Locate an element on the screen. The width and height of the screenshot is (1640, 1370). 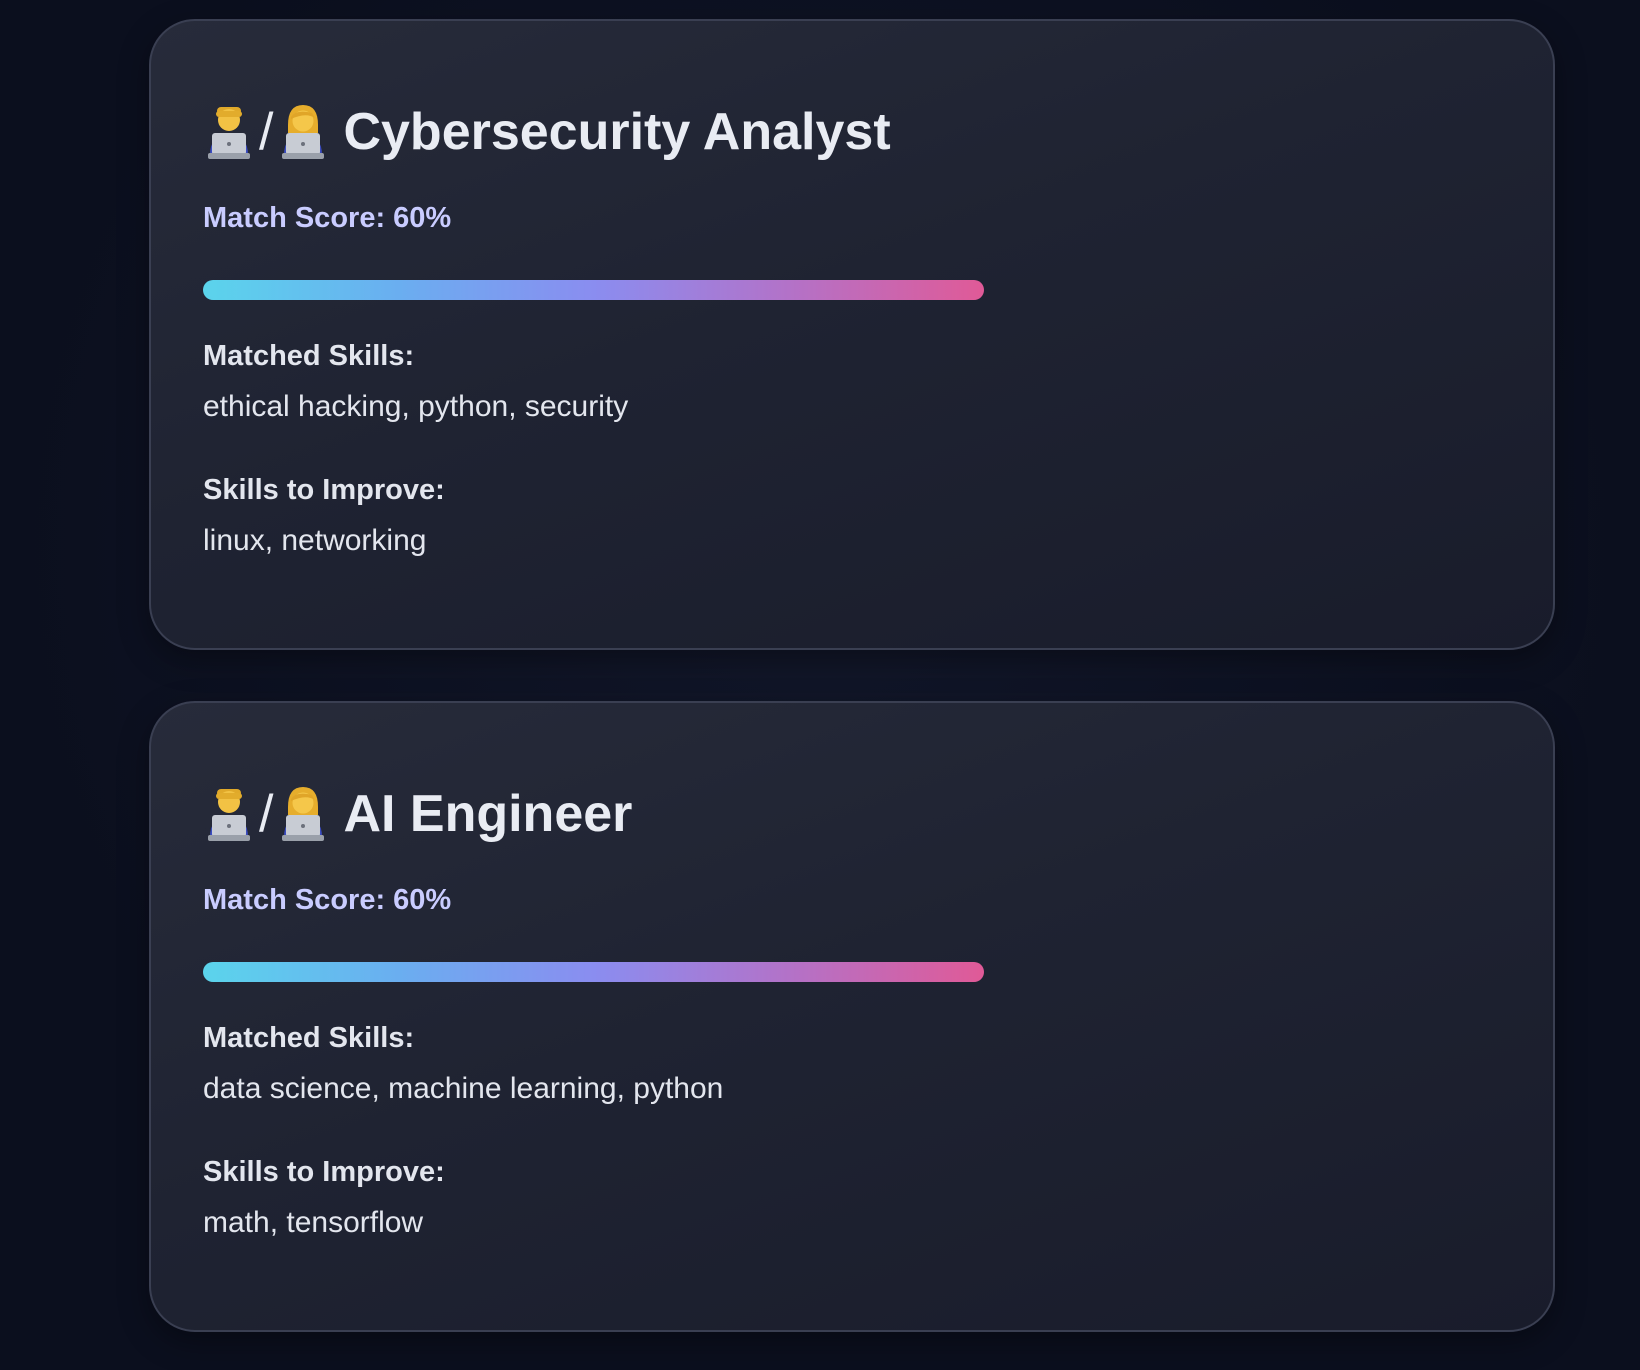
skills-to-improve-list: math, tensorflow is located at coordinates (313, 1222).